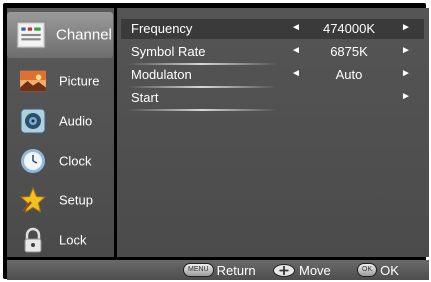 This screenshot has height=282, width=431. Describe the element at coordinates (367, 270) in the screenshot. I see `ok-key-icon: OK` at that location.